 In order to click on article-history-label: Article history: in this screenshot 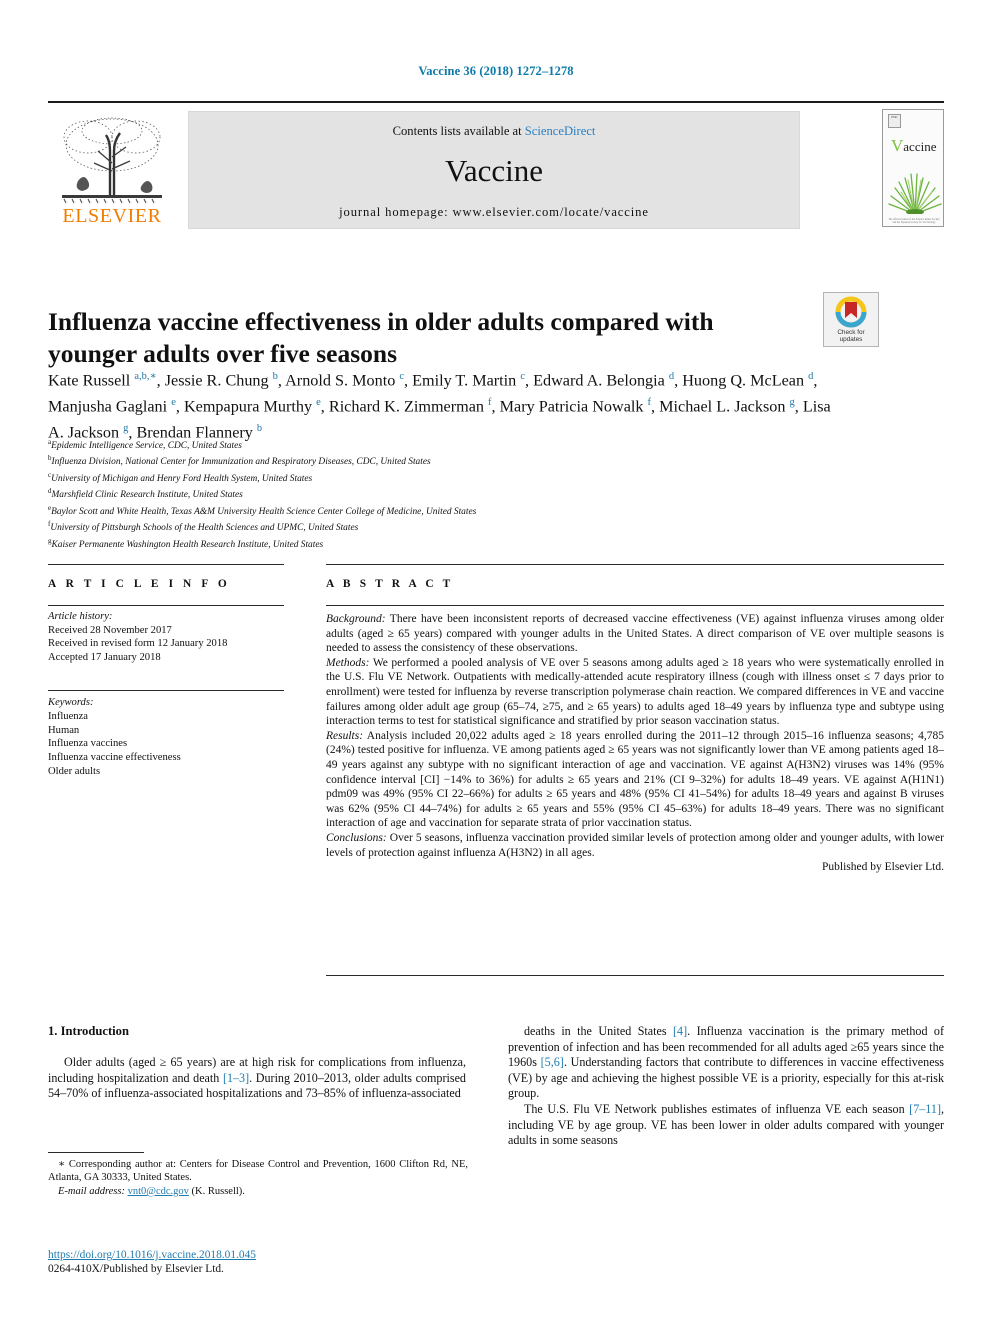, I will do `click(80, 616)`.